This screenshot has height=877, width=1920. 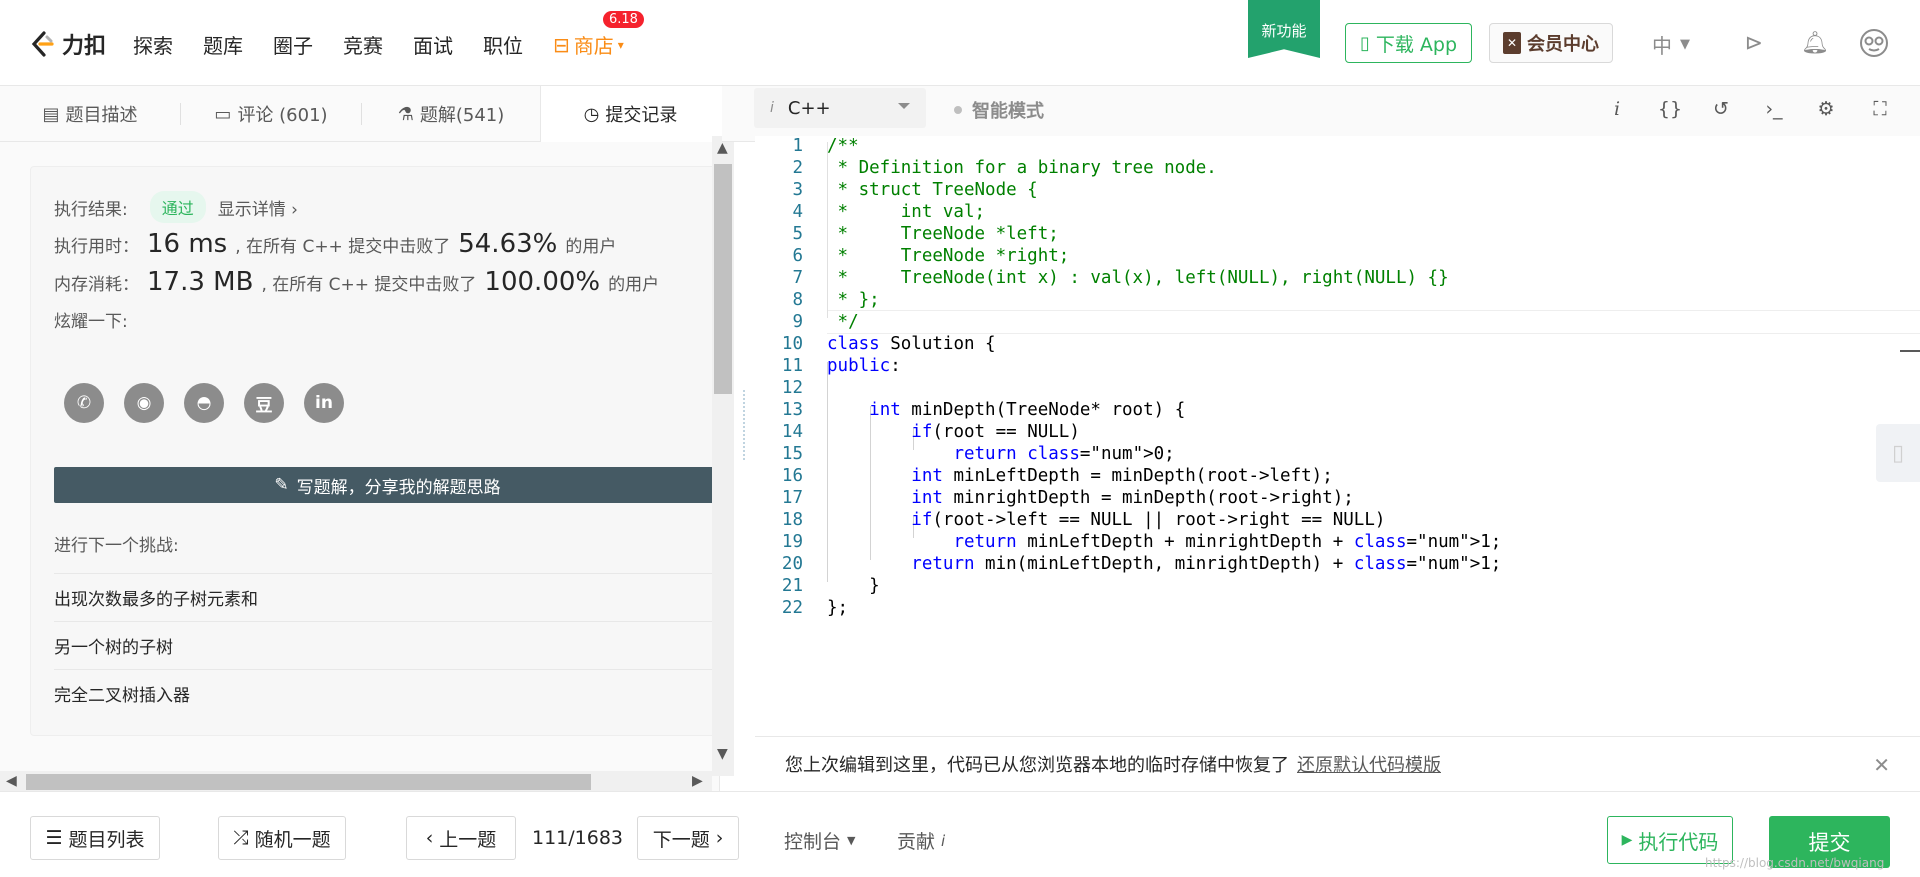 What do you see at coordinates (1027, 410) in the screenshot?
I see `code-text: int minDepth(TreeNode* root) {` at bounding box center [1027, 410].